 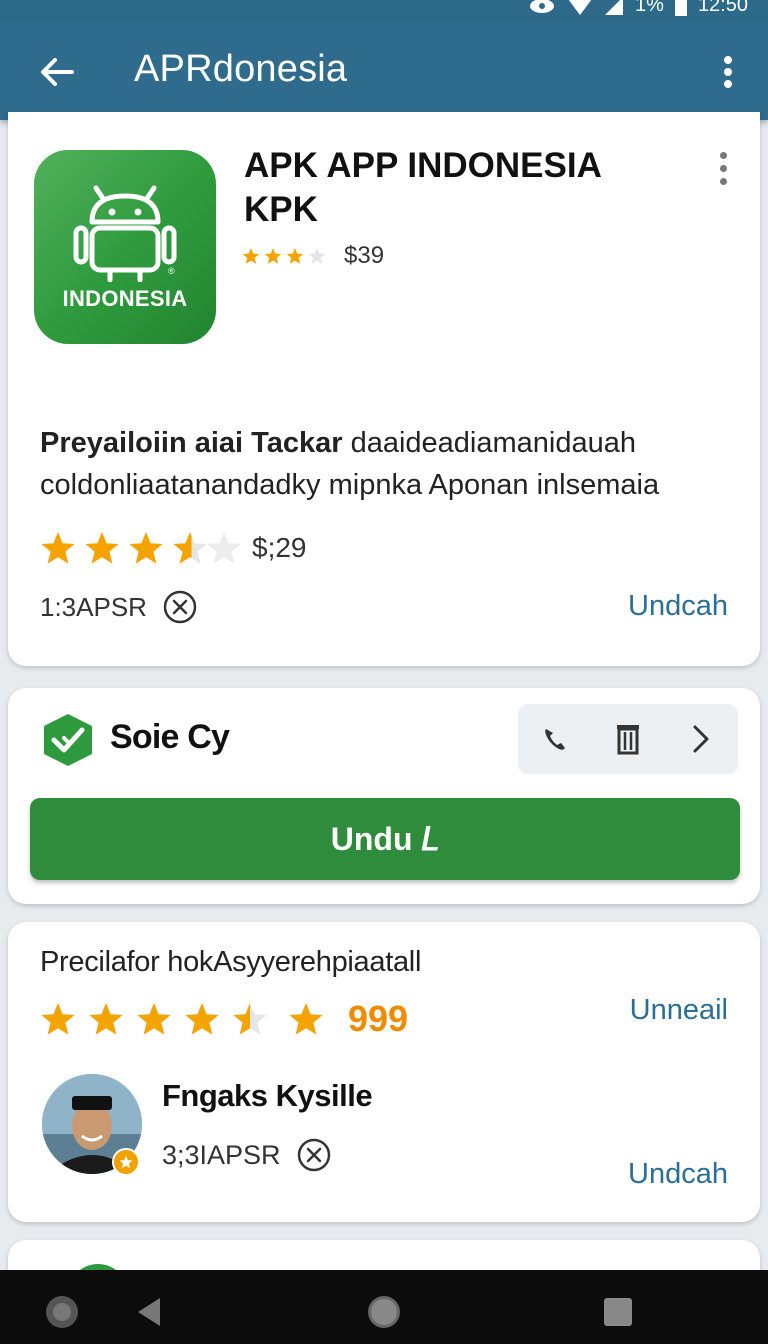 What do you see at coordinates (378, 1018) in the screenshot?
I see `rating-count: 999` at bounding box center [378, 1018].